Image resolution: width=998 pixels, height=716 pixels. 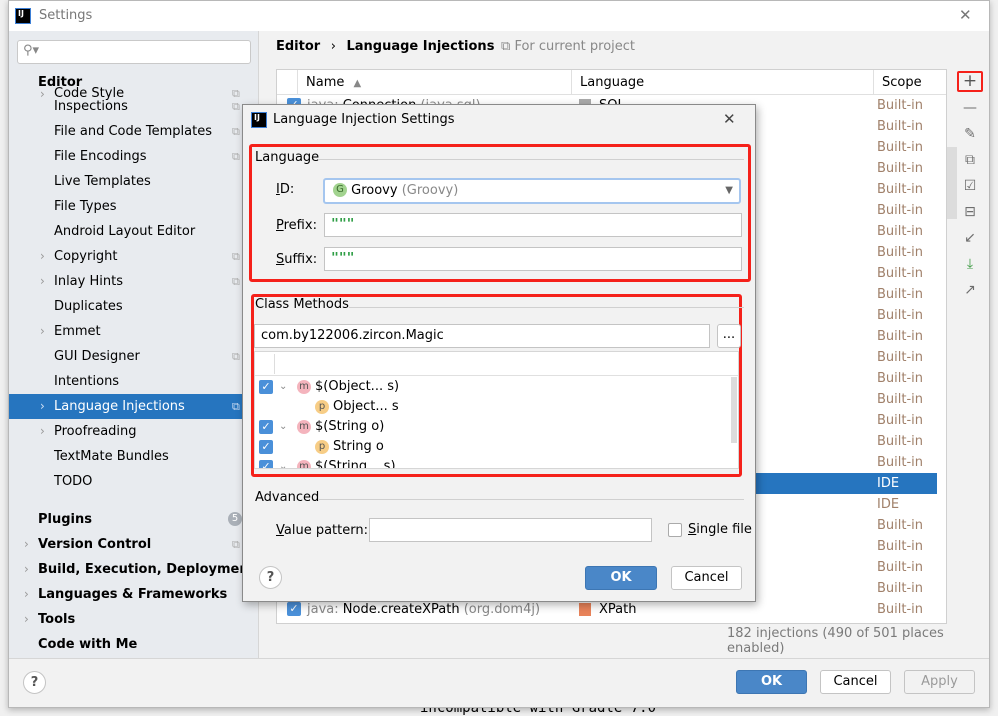 I want to click on sidebar-item-proofreading: › Proofreading, so click(x=133, y=431).